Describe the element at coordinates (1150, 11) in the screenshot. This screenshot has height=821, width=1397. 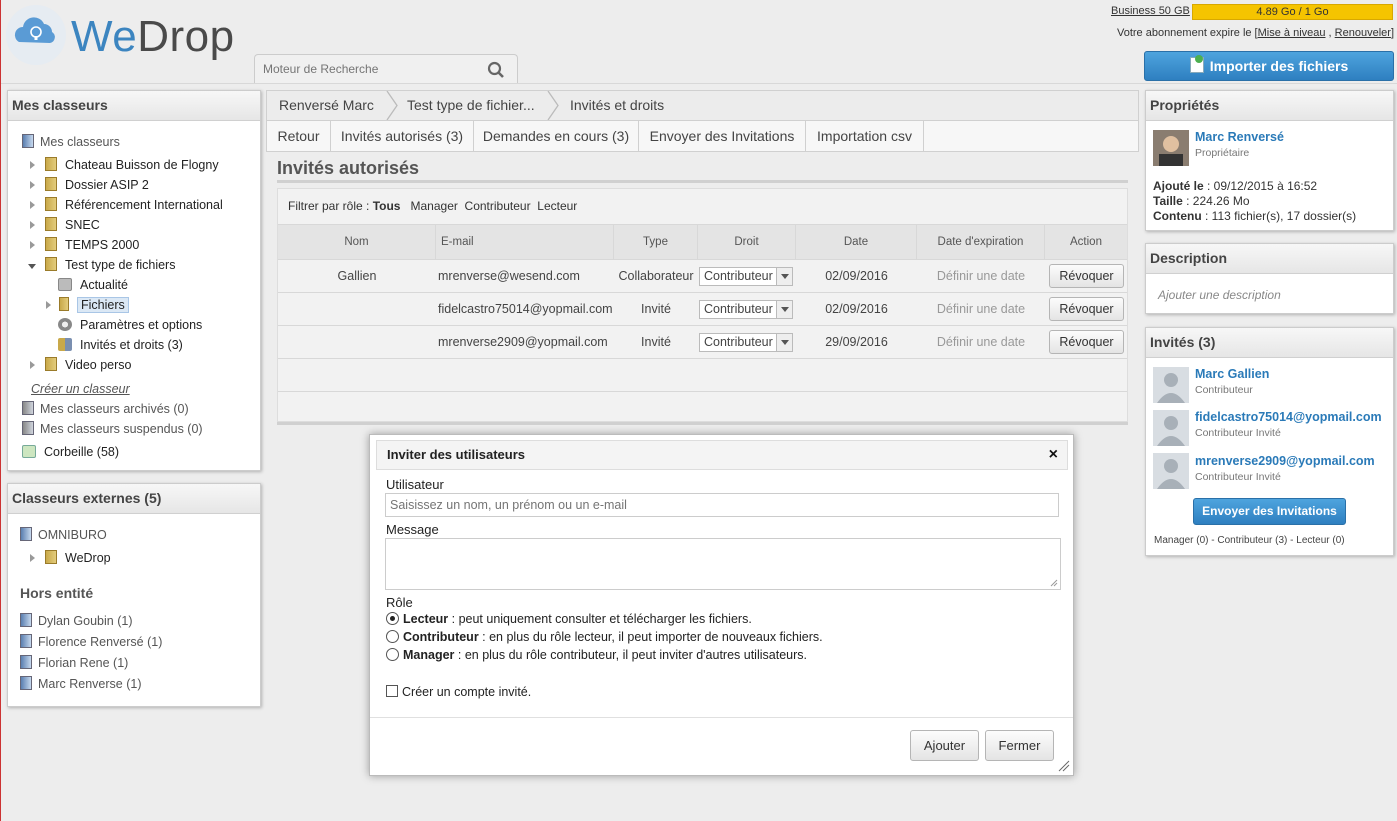
I see `plan-link: Business 50 GB` at that location.